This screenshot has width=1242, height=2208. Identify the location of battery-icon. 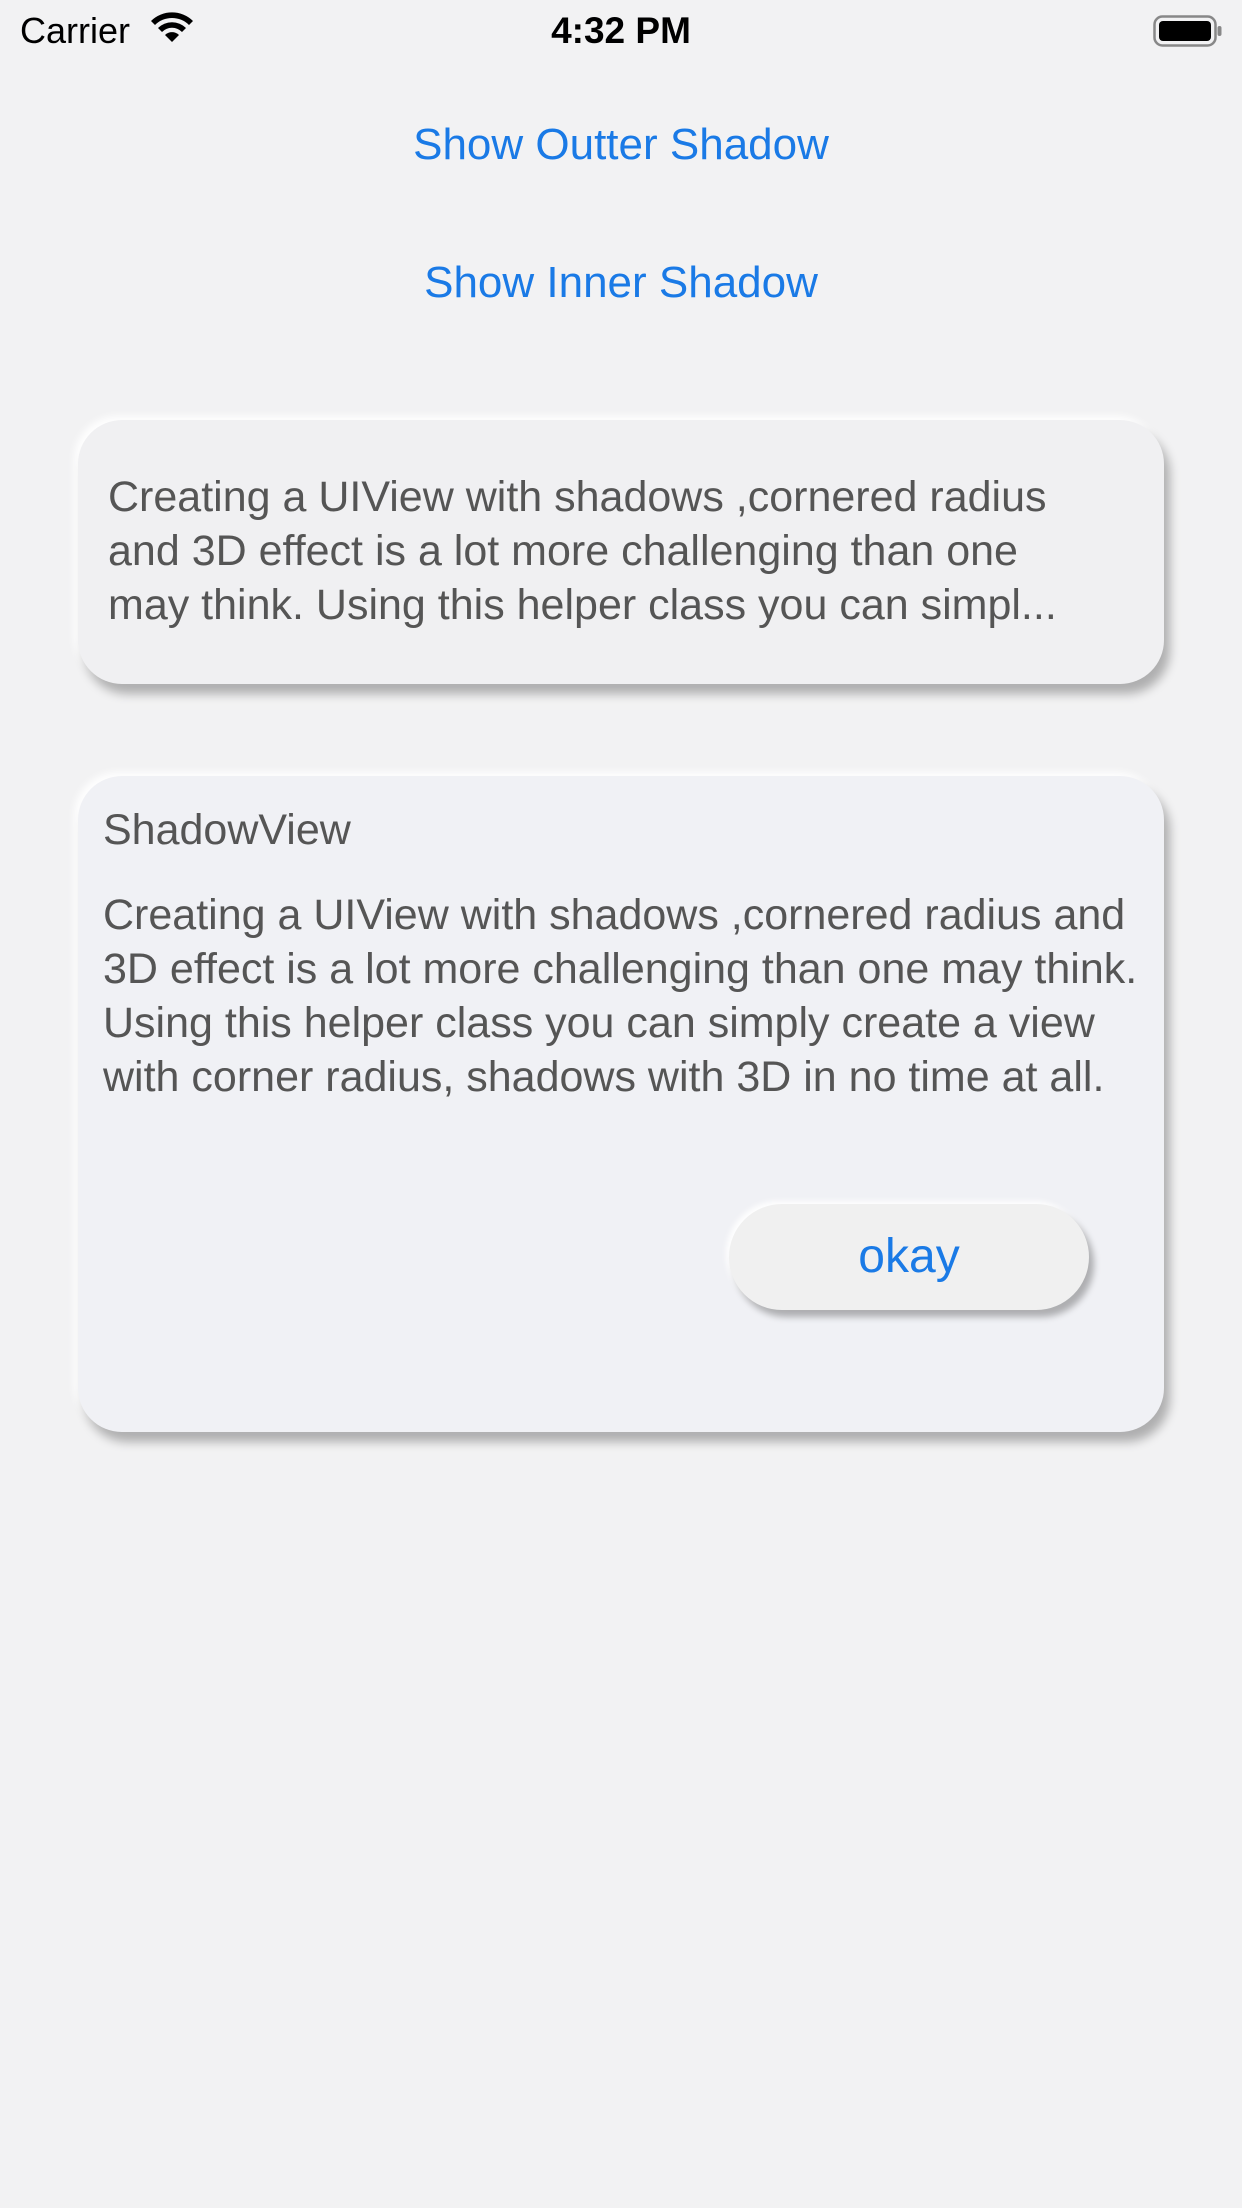
(1188, 31).